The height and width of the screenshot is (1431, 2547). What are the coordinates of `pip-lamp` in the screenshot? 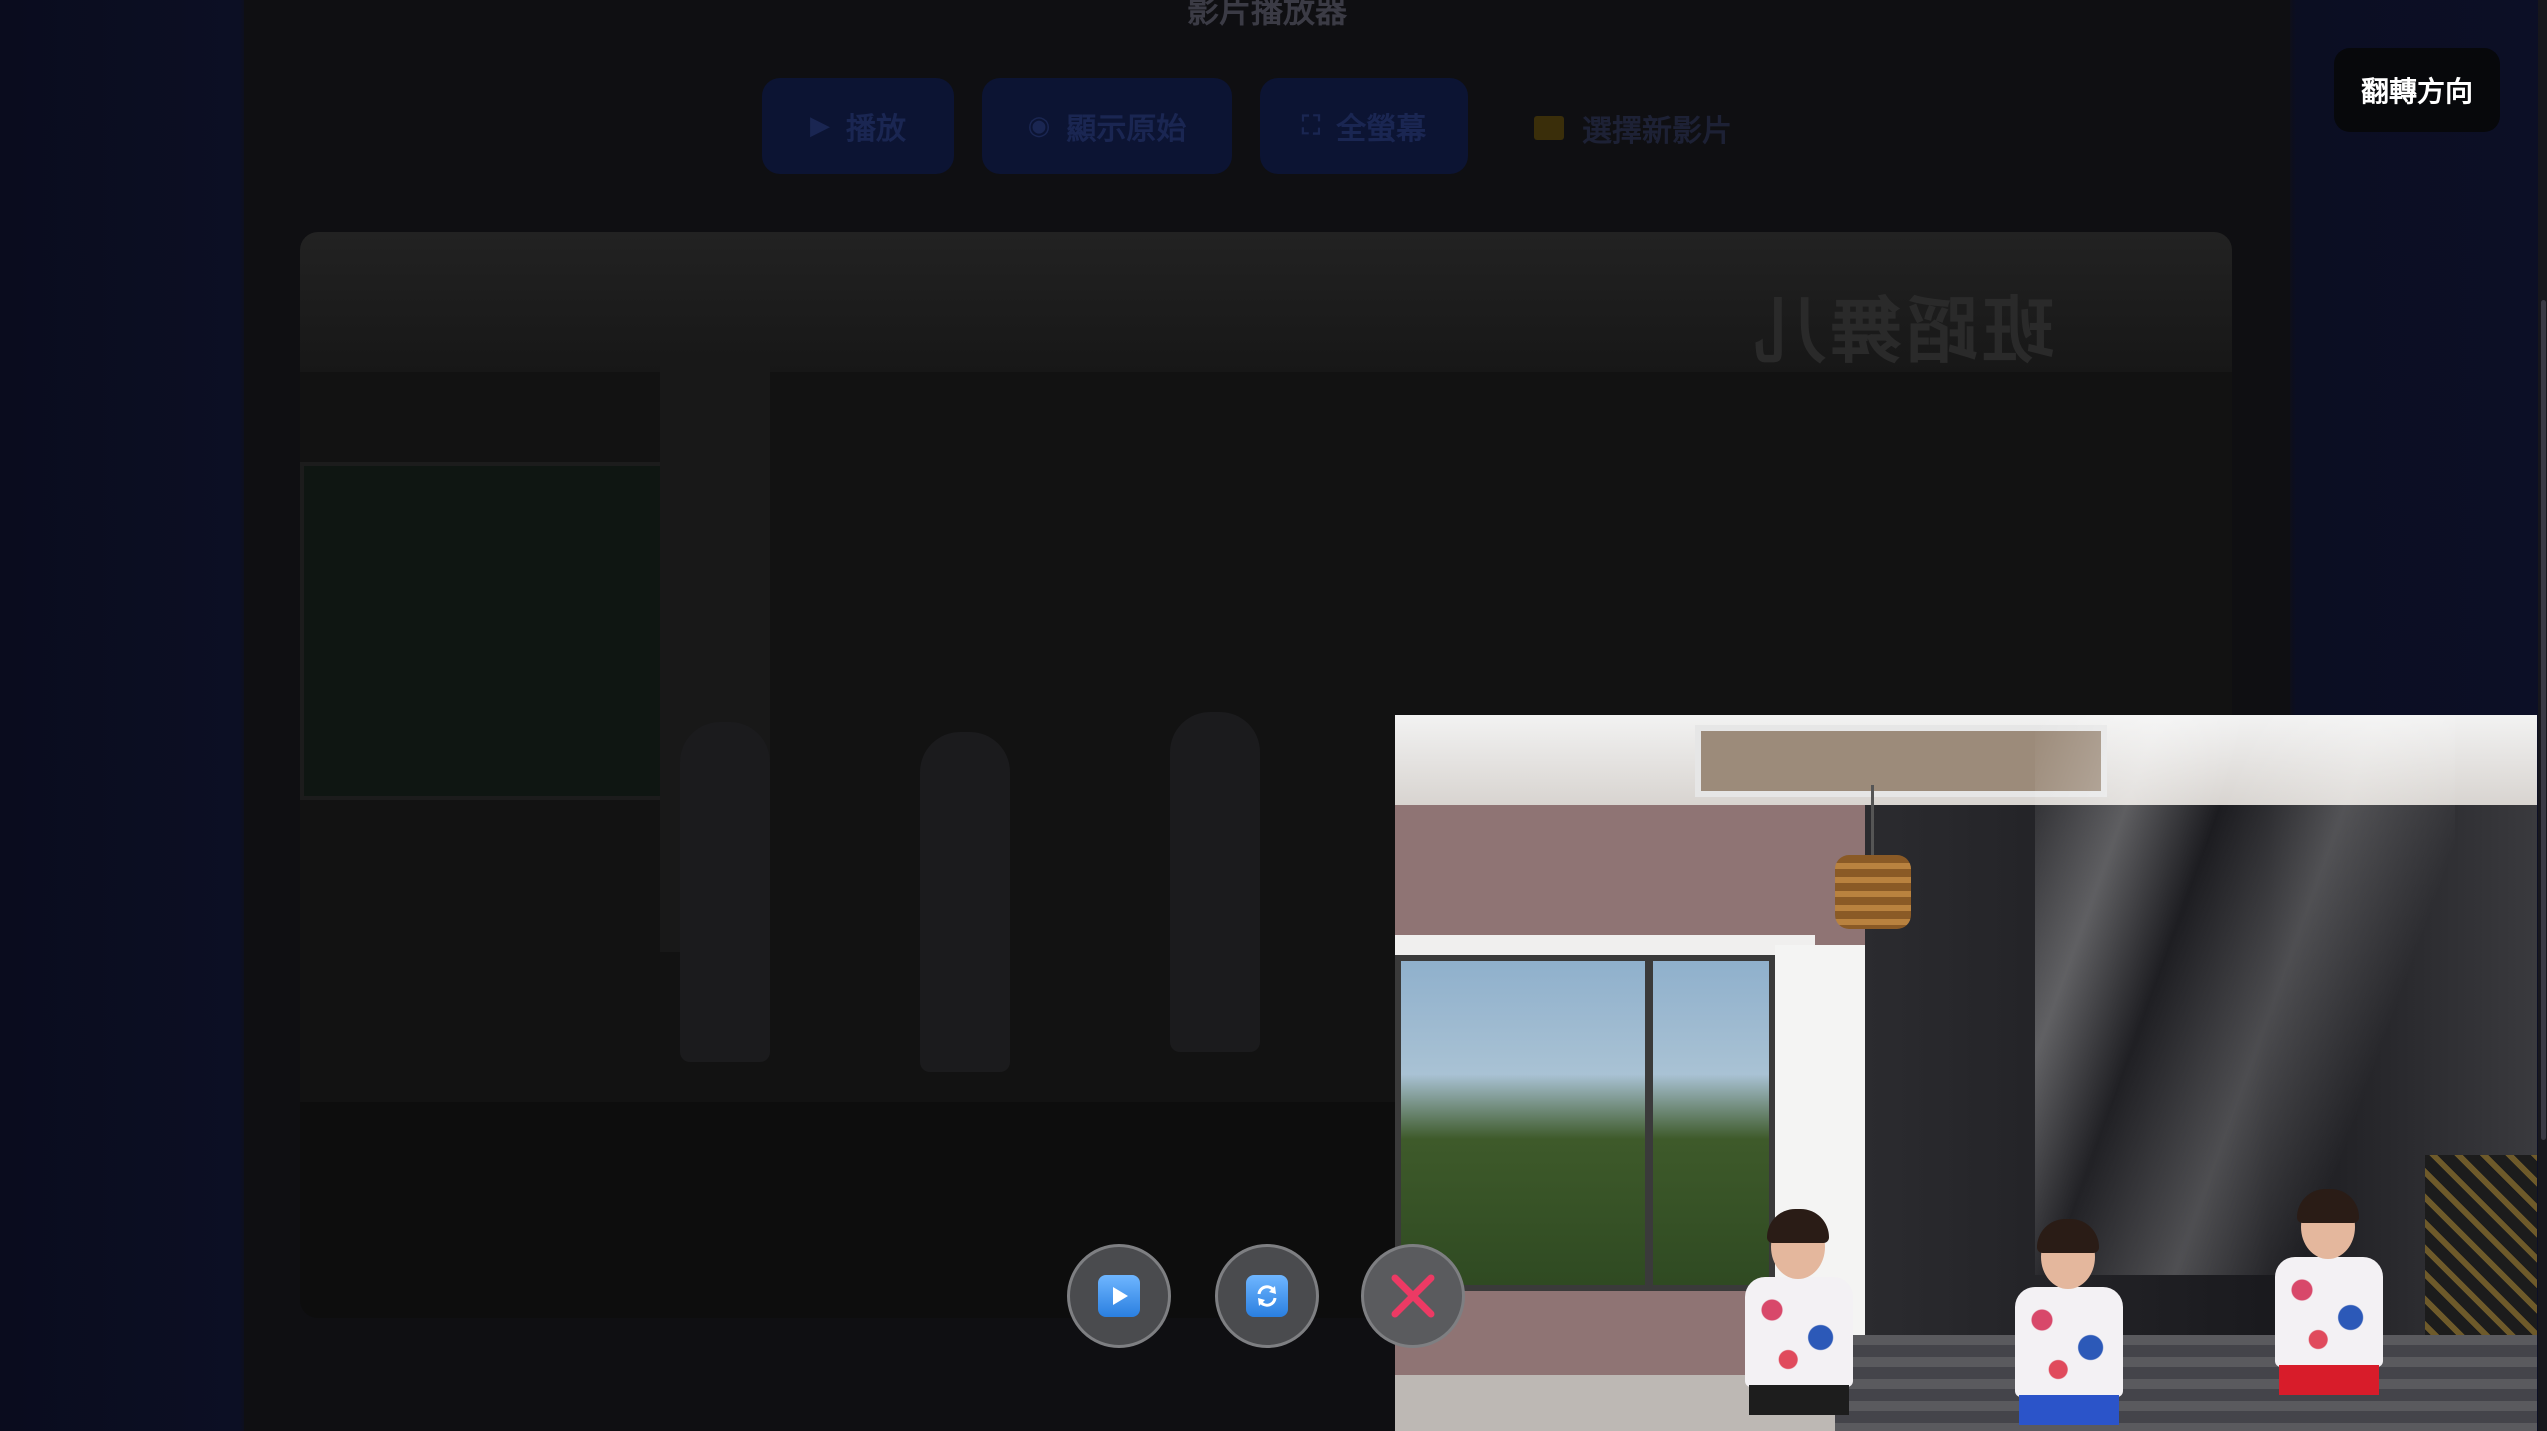 It's located at (1873, 892).